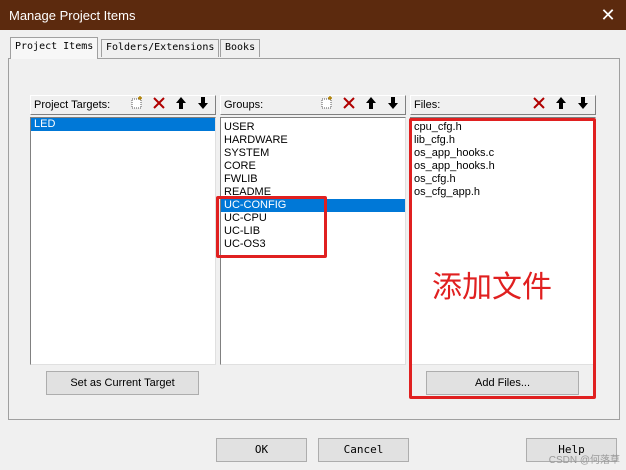 Image resolution: width=626 pixels, height=470 pixels. I want to click on files-header: Files:, so click(503, 105).